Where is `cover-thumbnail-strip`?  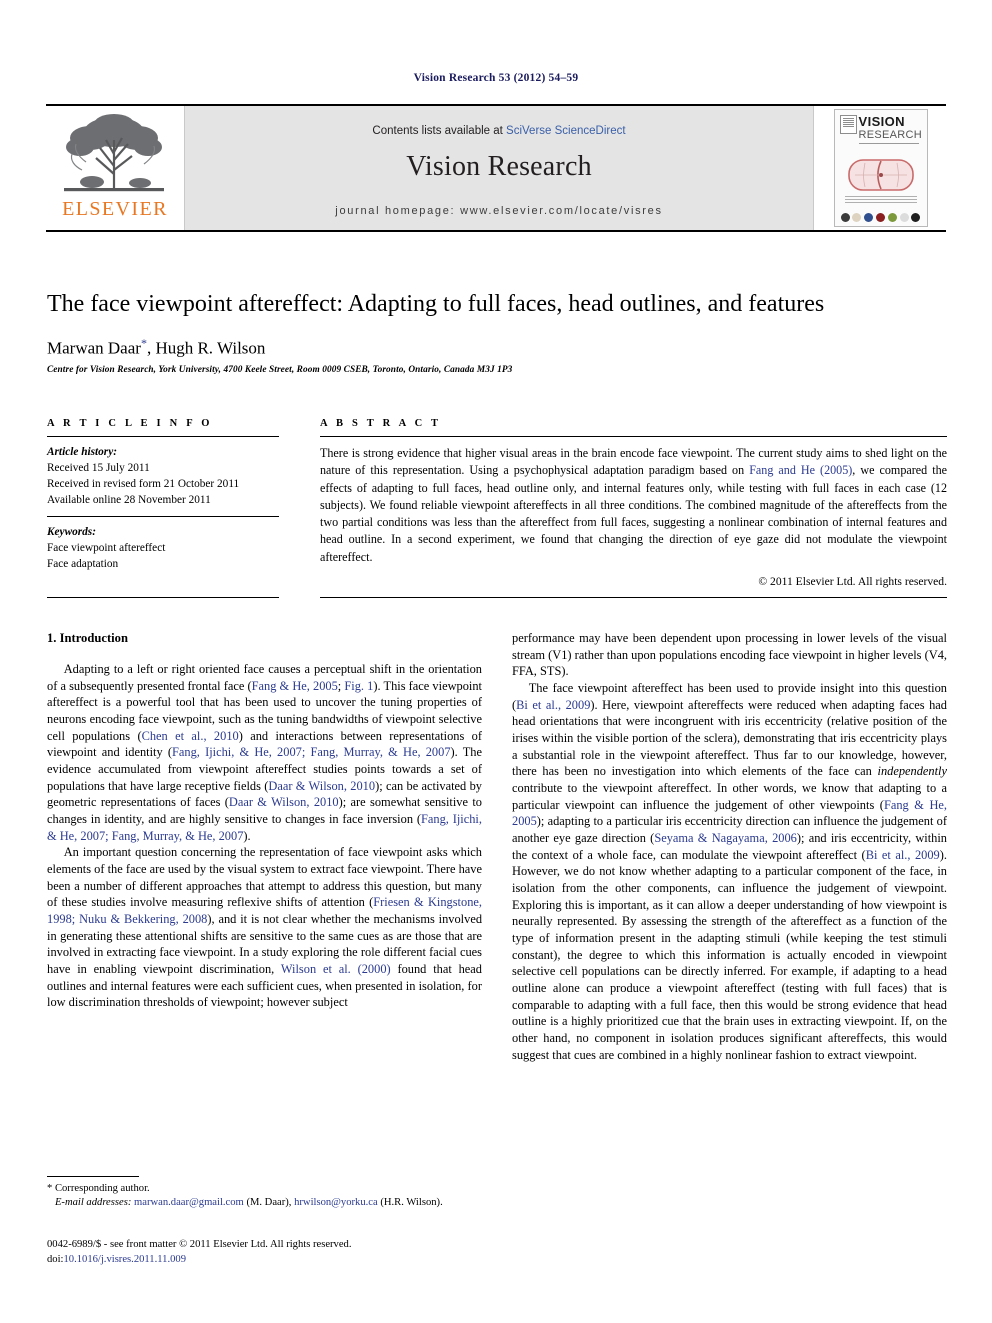 cover-thumbnail-strip is located at coordinates (880, 217).